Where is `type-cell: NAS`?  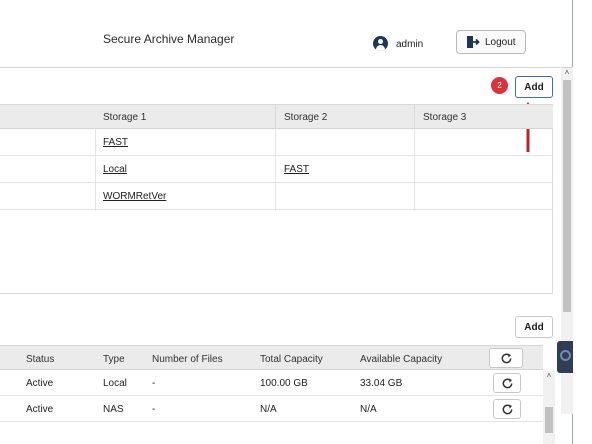 type-cell: NAS is located at coordinates (113, 409).